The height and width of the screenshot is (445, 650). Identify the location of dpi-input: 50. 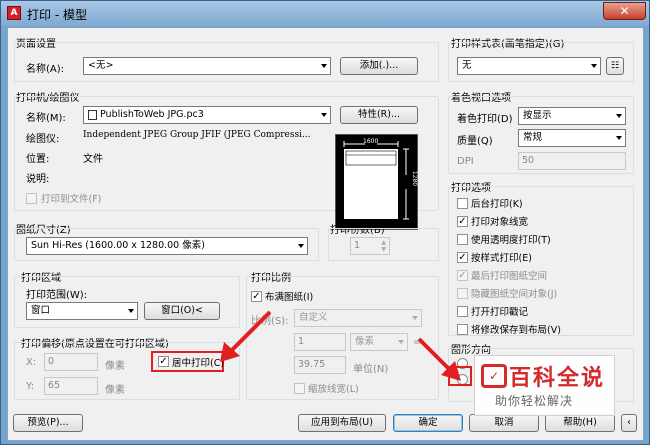
(572, 161).